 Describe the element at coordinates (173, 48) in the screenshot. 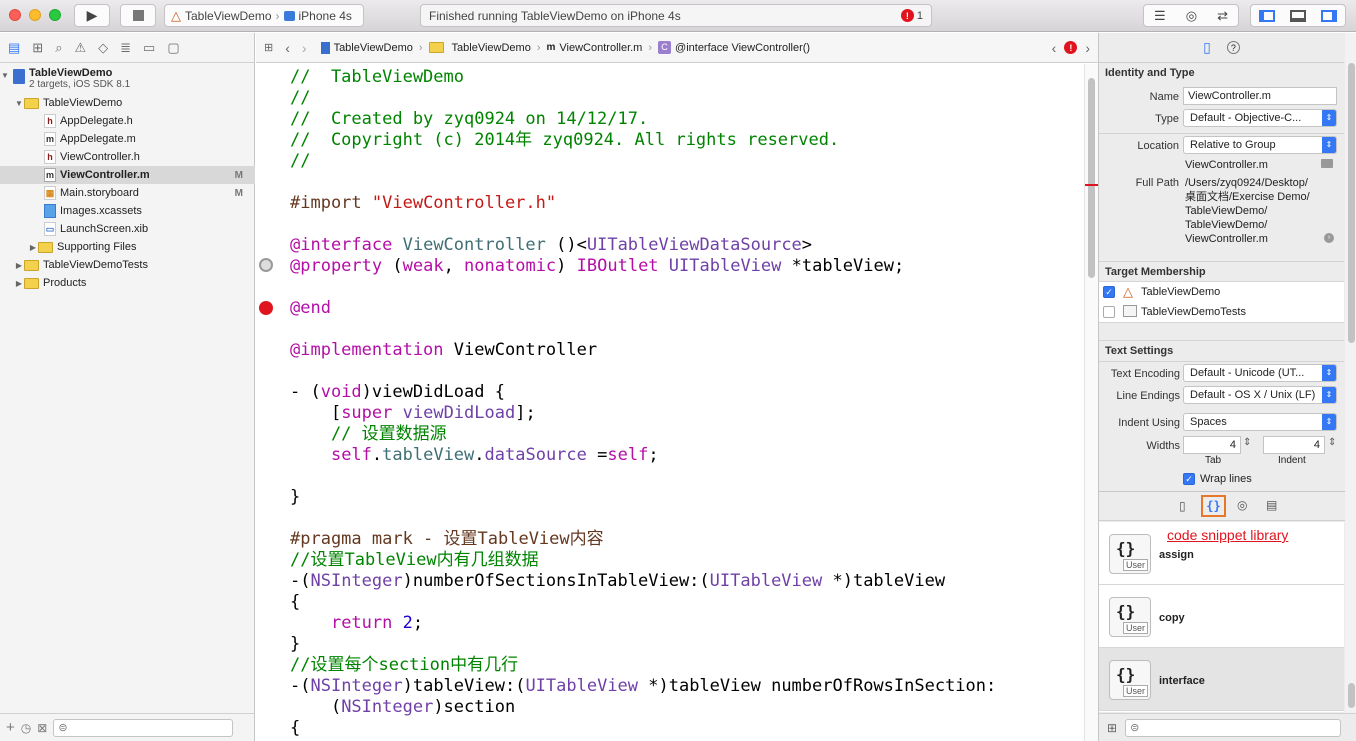

I see `log-navigator-icon: ▢` at that location.